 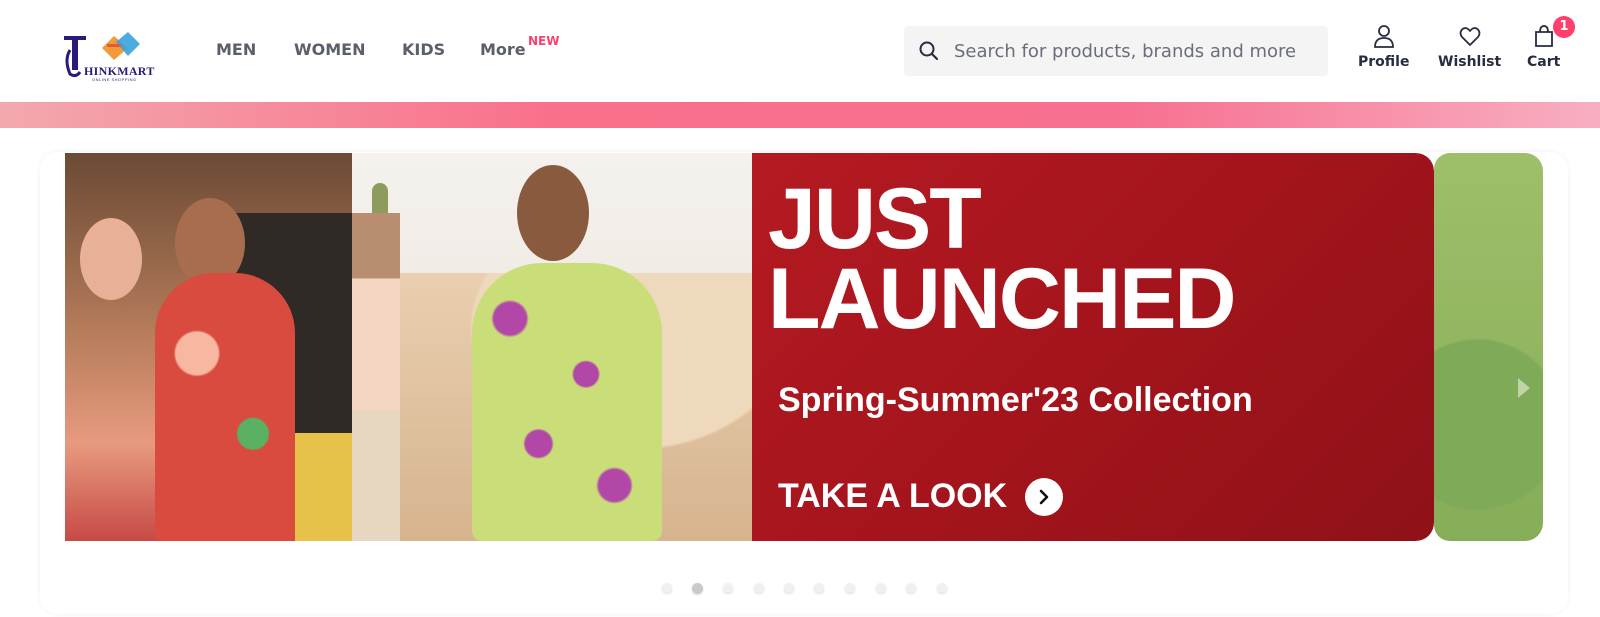 What do you see at coordinates (544, 41) in the screenshot?
I see `new-badge: NEW` at bounding box center [544, 41].